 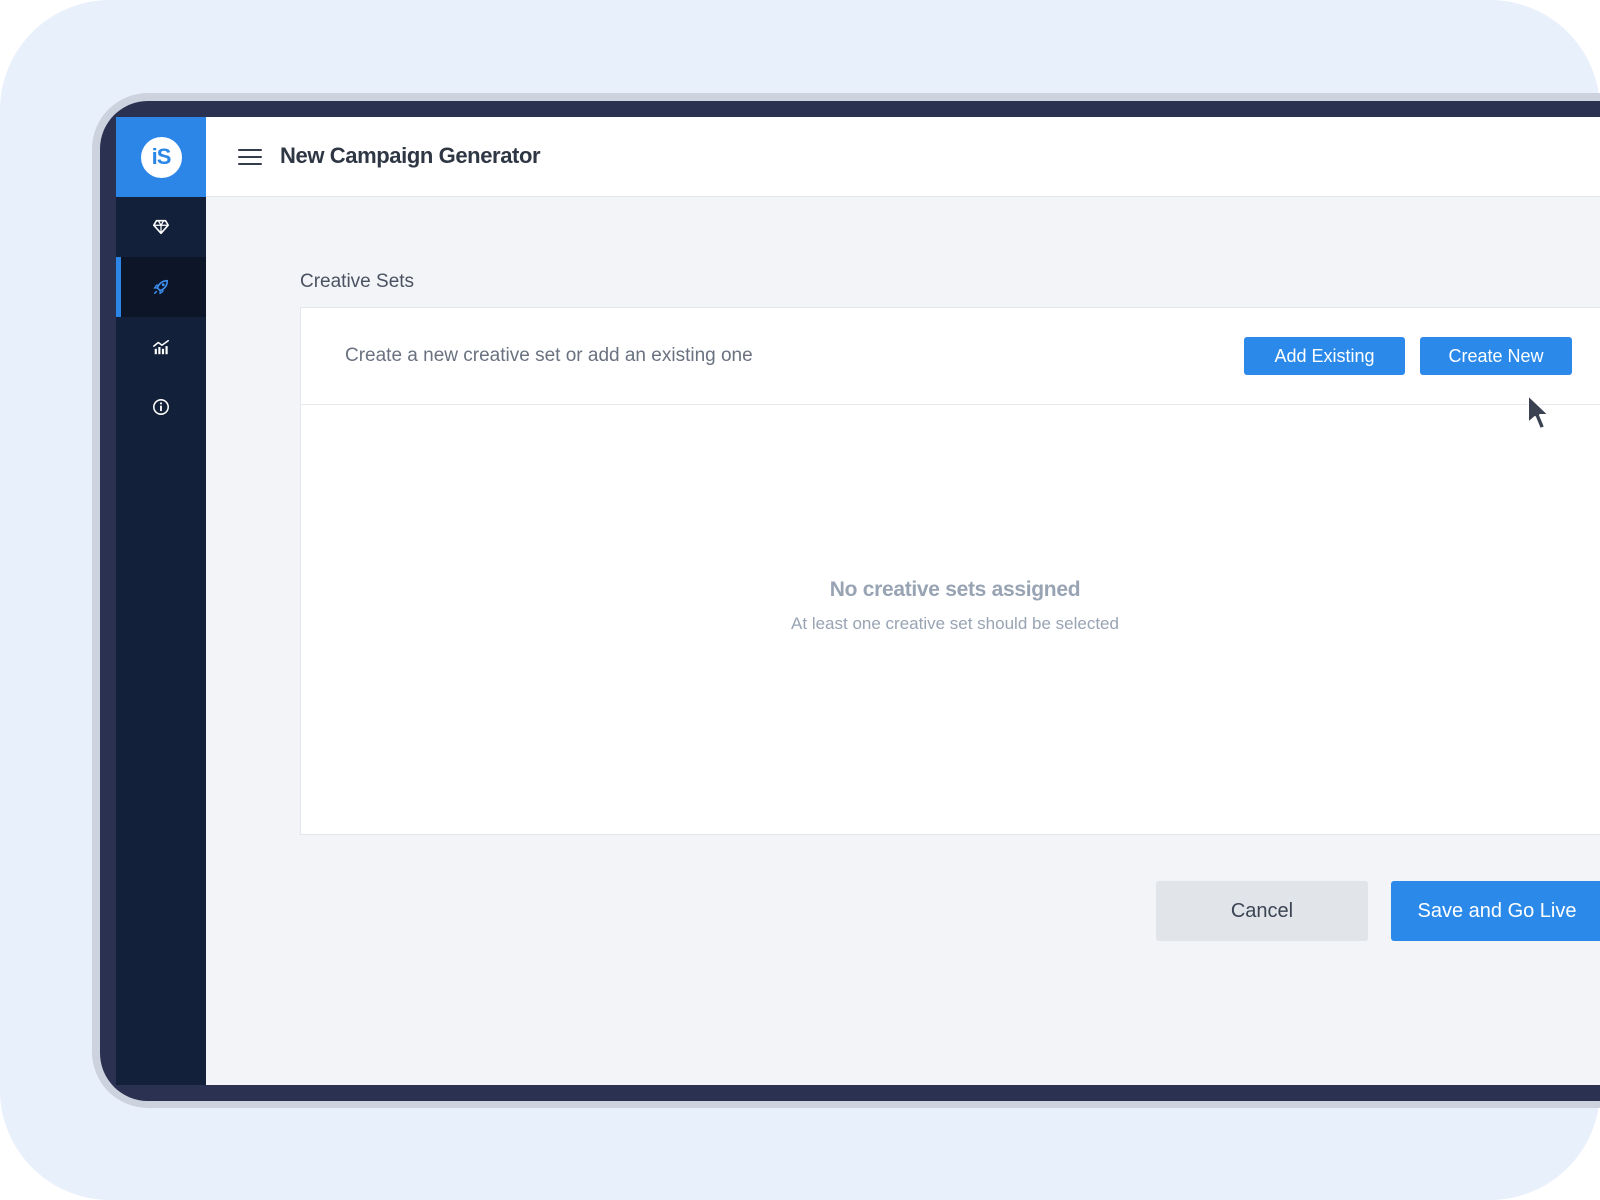 I want to click on brand-logo: iS, so click(x=161, y=157).